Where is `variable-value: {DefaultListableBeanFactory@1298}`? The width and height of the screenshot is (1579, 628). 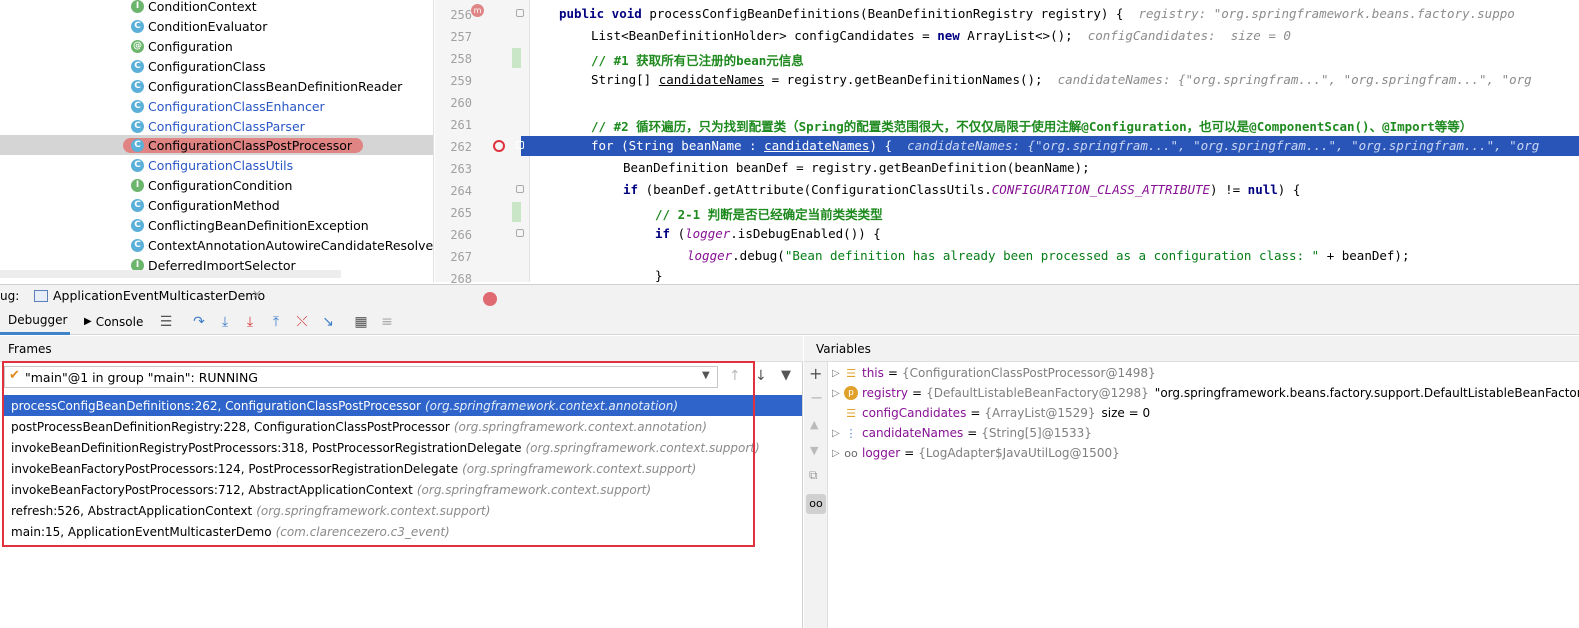
variable-value: {DefaultListableBeanFactory@1298} is located at coordinates (1037, 393).